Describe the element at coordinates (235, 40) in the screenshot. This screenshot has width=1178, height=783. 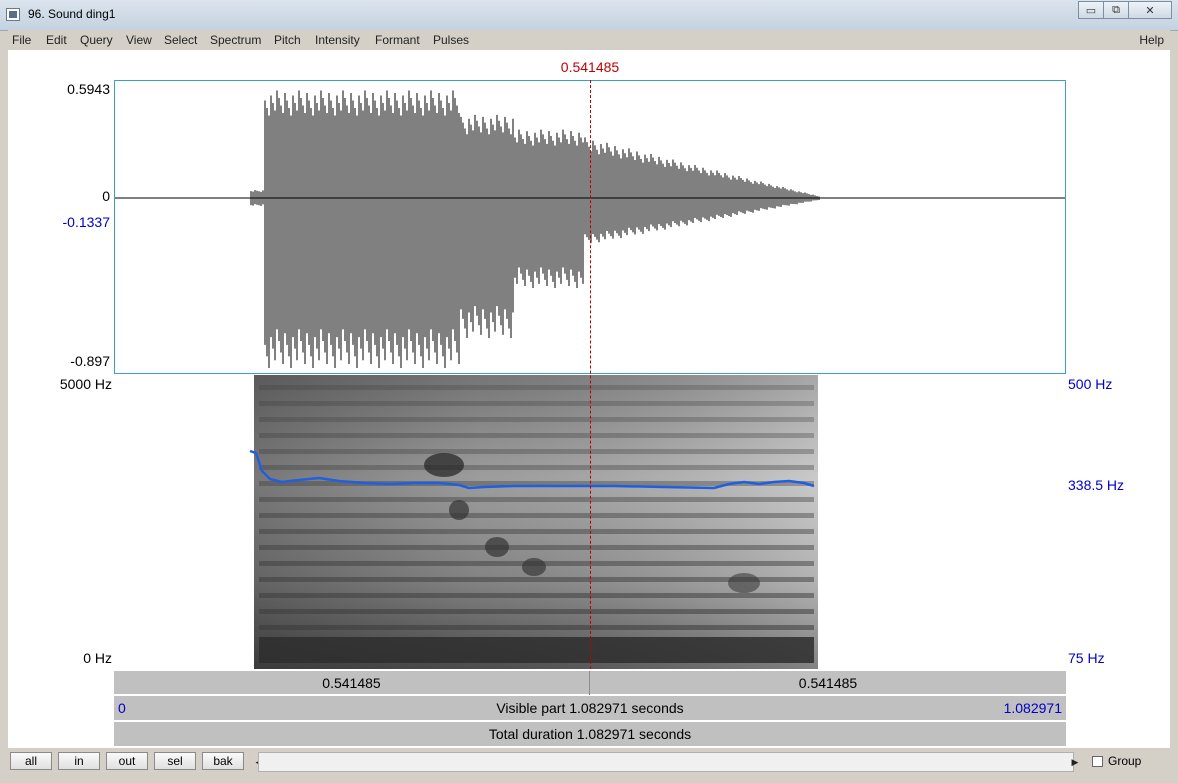
I see `menu-spectrum: Spectrum` at that location.